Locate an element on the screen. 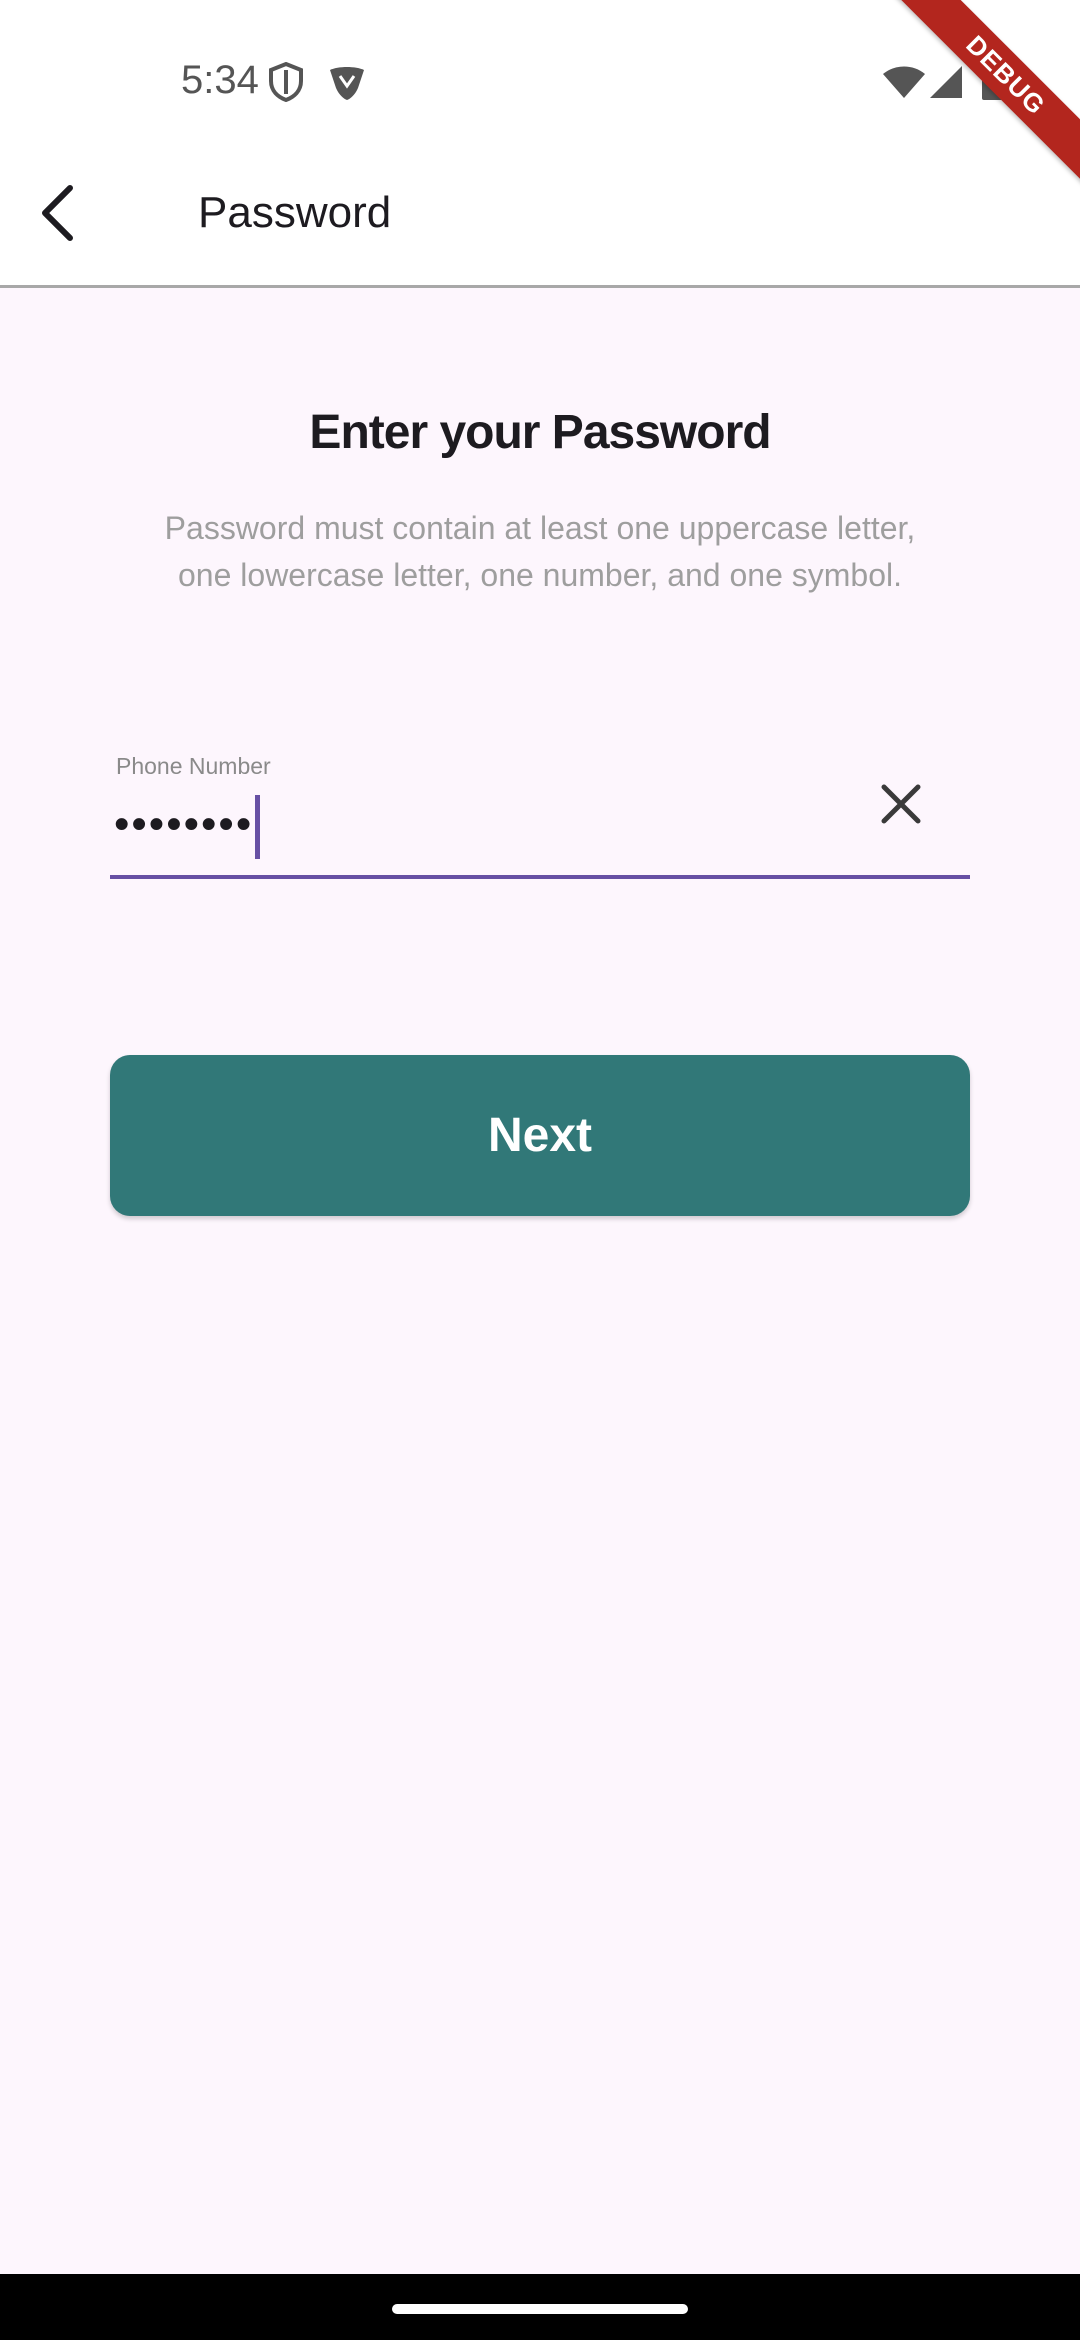 The height and width of the screenshot is (2340, 1080). text-caret is located at coordinates (258, 827).